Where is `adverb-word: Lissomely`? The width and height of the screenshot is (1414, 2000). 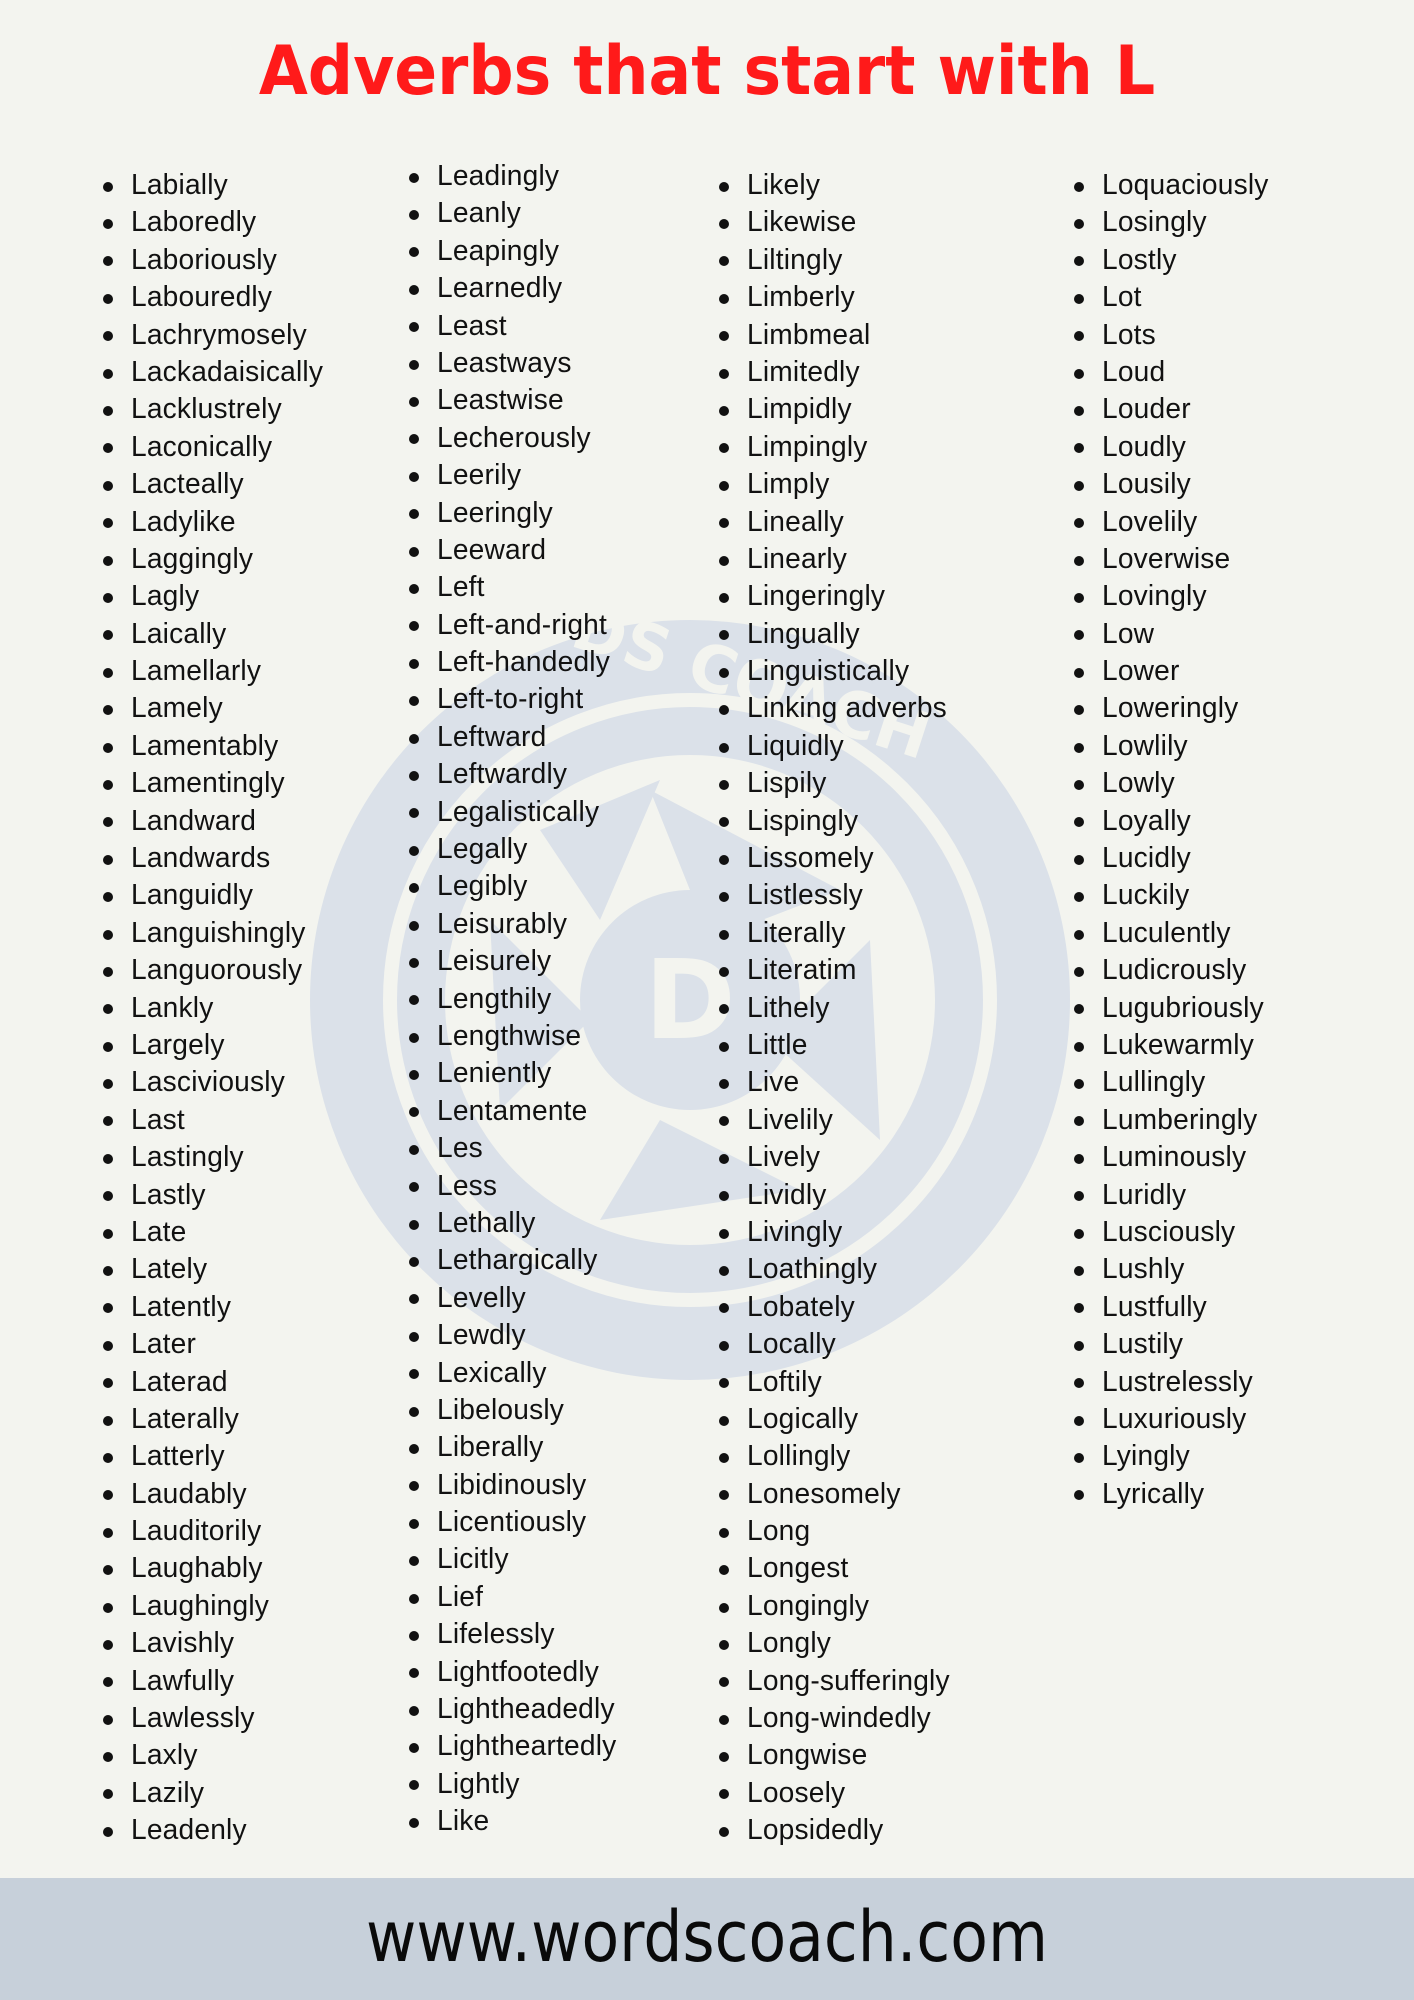 adverb-word: Lissomely is located at coordinates (810, 858).